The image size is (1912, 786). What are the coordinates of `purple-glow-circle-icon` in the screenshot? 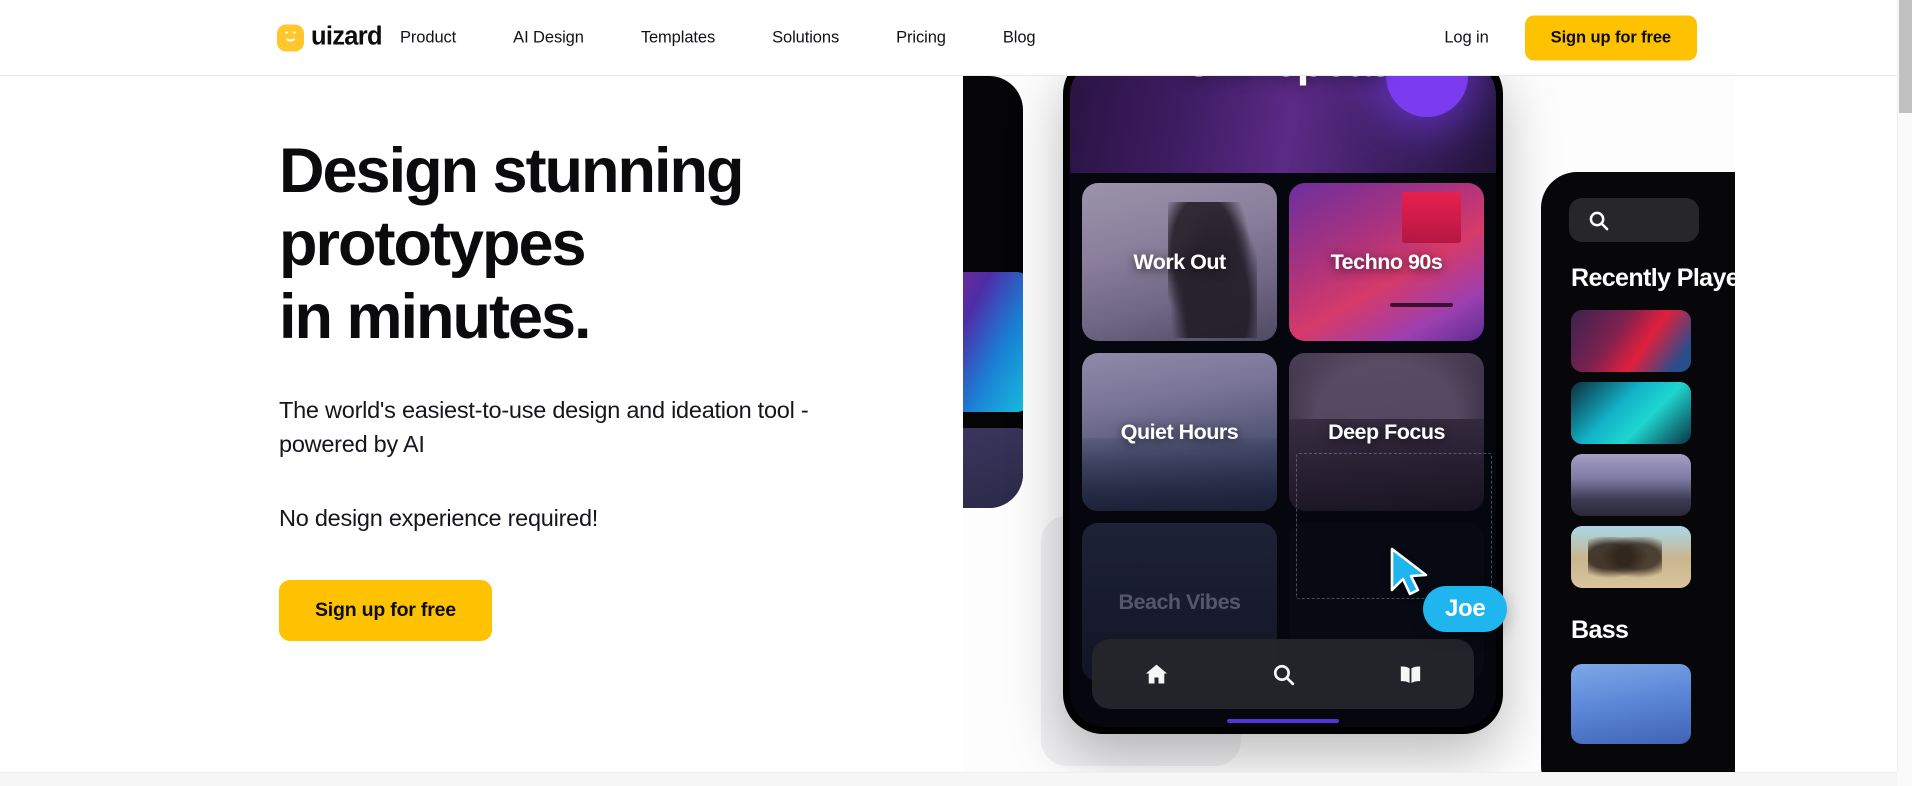 It's located at (1427, 96).